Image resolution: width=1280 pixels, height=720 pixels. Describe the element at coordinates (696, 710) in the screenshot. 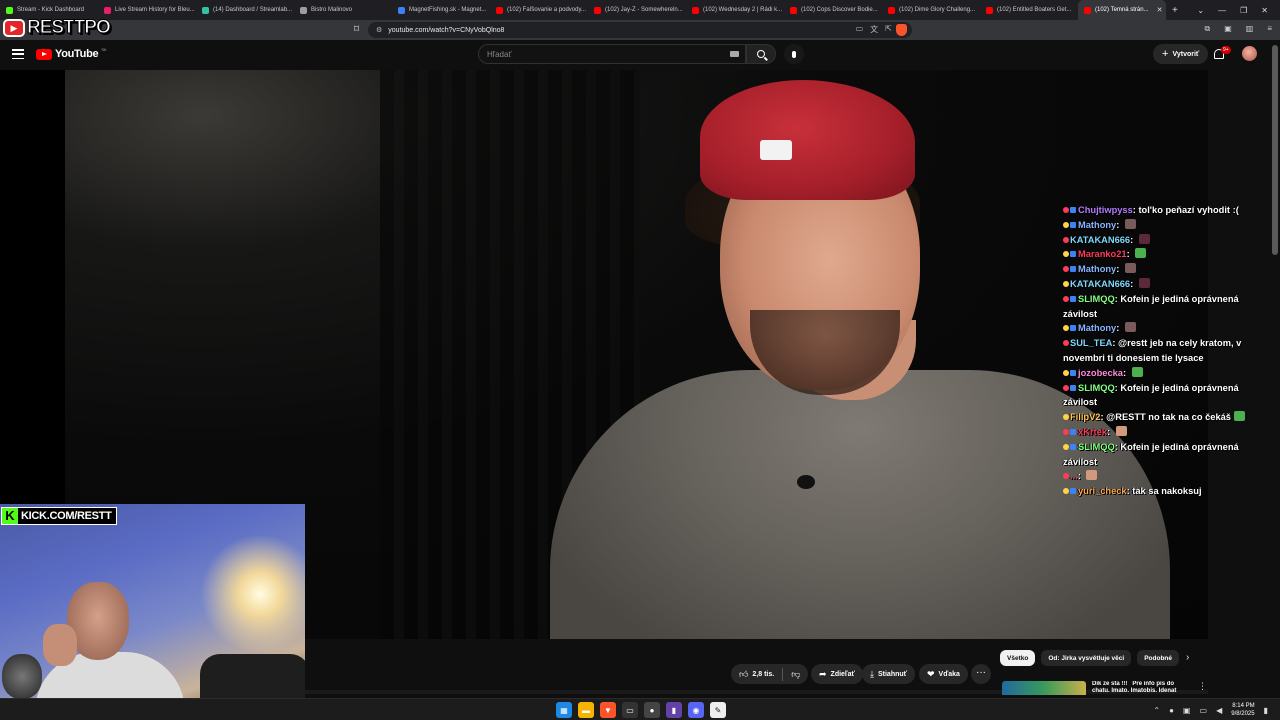

I see `discord-icon: ◉` at that location.